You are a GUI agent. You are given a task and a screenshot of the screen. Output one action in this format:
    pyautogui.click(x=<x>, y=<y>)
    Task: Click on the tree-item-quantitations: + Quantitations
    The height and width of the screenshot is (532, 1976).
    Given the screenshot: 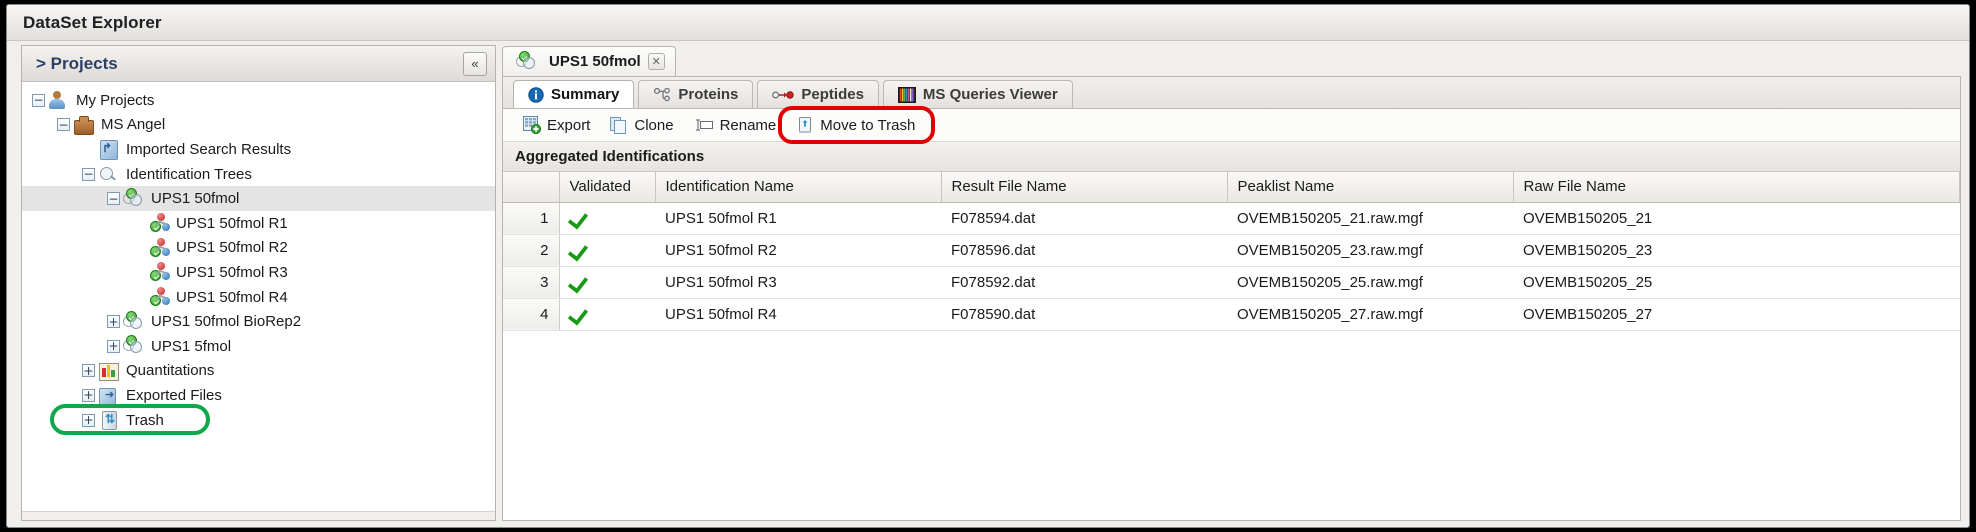 What is the action you would take?
    pyautogui.click(x=258, y=371)
    